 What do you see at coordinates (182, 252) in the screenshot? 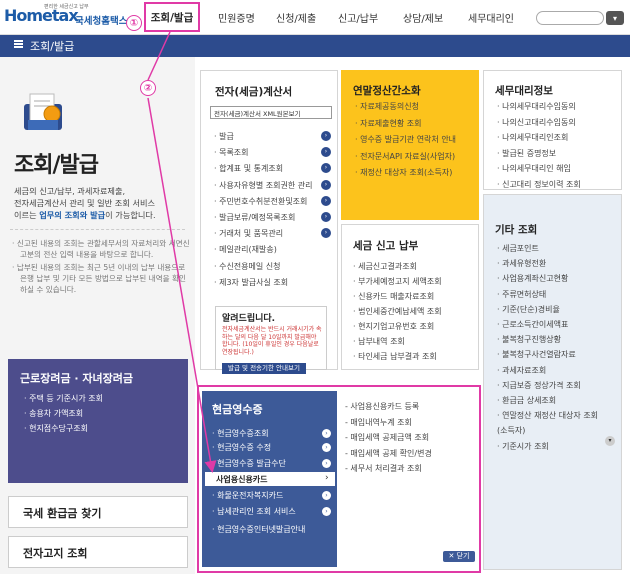
I see `annotation-arrow` at bounding box center [182, 252].